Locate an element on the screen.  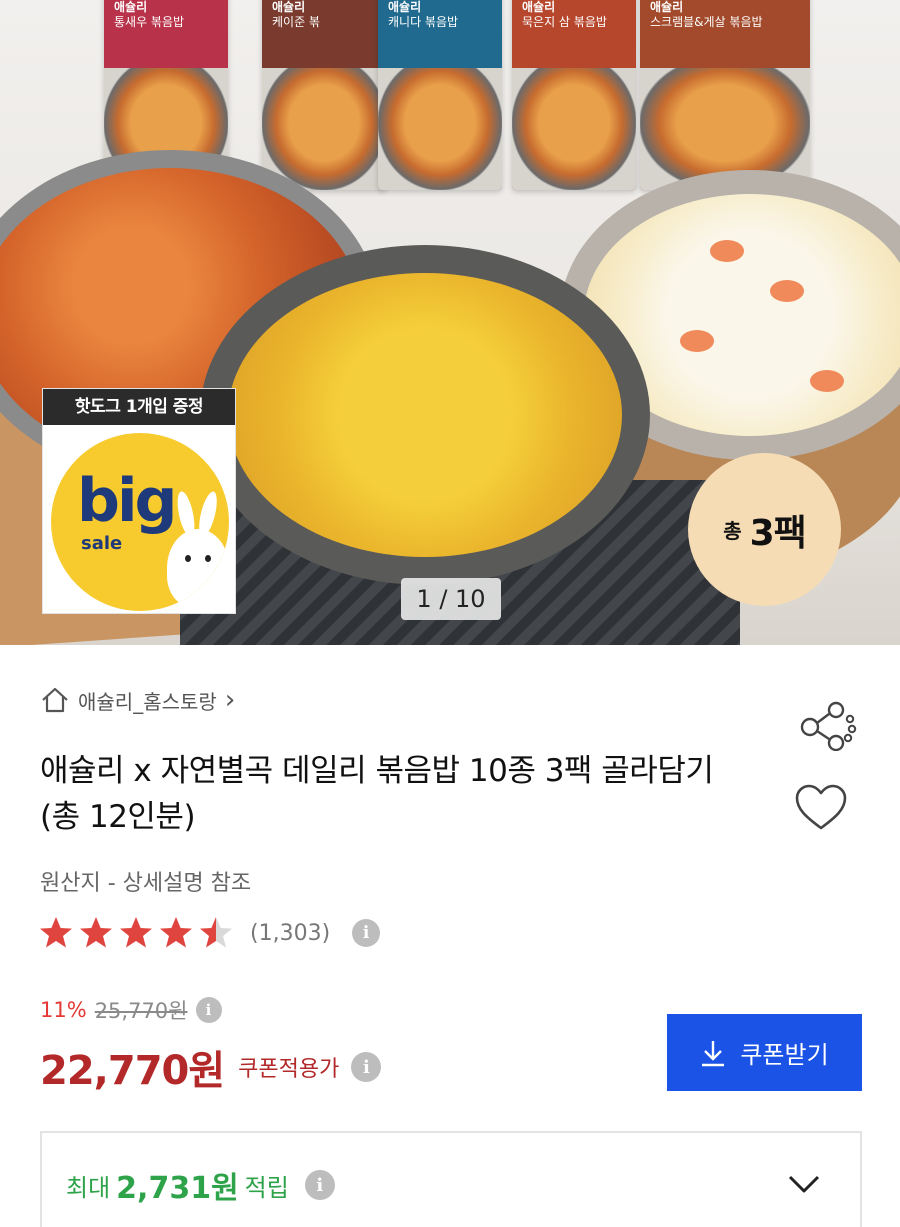
product-pack: 애슐리 묵은지 삼 볶음밥 is located at coordinates (574, 95).